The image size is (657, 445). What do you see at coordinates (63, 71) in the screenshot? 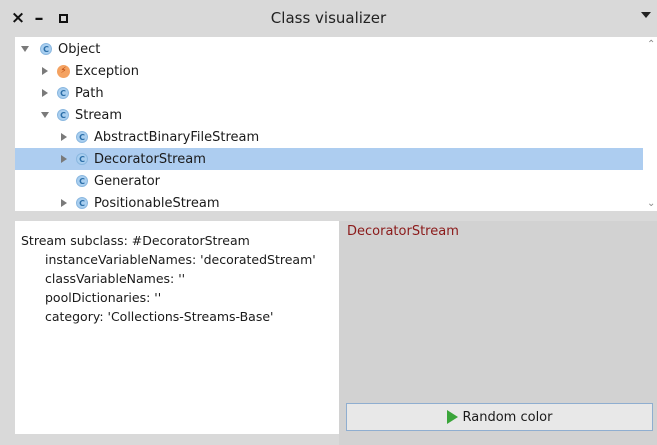
I see `exception-icon: ⚡` at bounding box center [63, 71].